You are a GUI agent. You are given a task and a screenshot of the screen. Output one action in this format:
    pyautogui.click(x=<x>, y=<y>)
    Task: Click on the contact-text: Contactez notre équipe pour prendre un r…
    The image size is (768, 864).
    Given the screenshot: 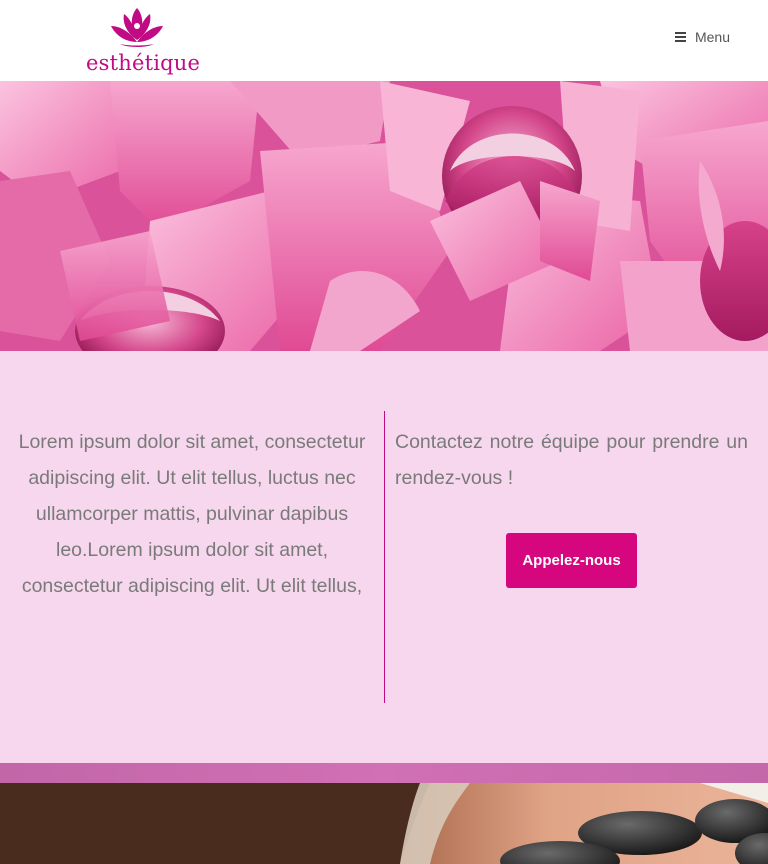 What is the action you would take?
    pyautogui.click(x=571, y=460)
    